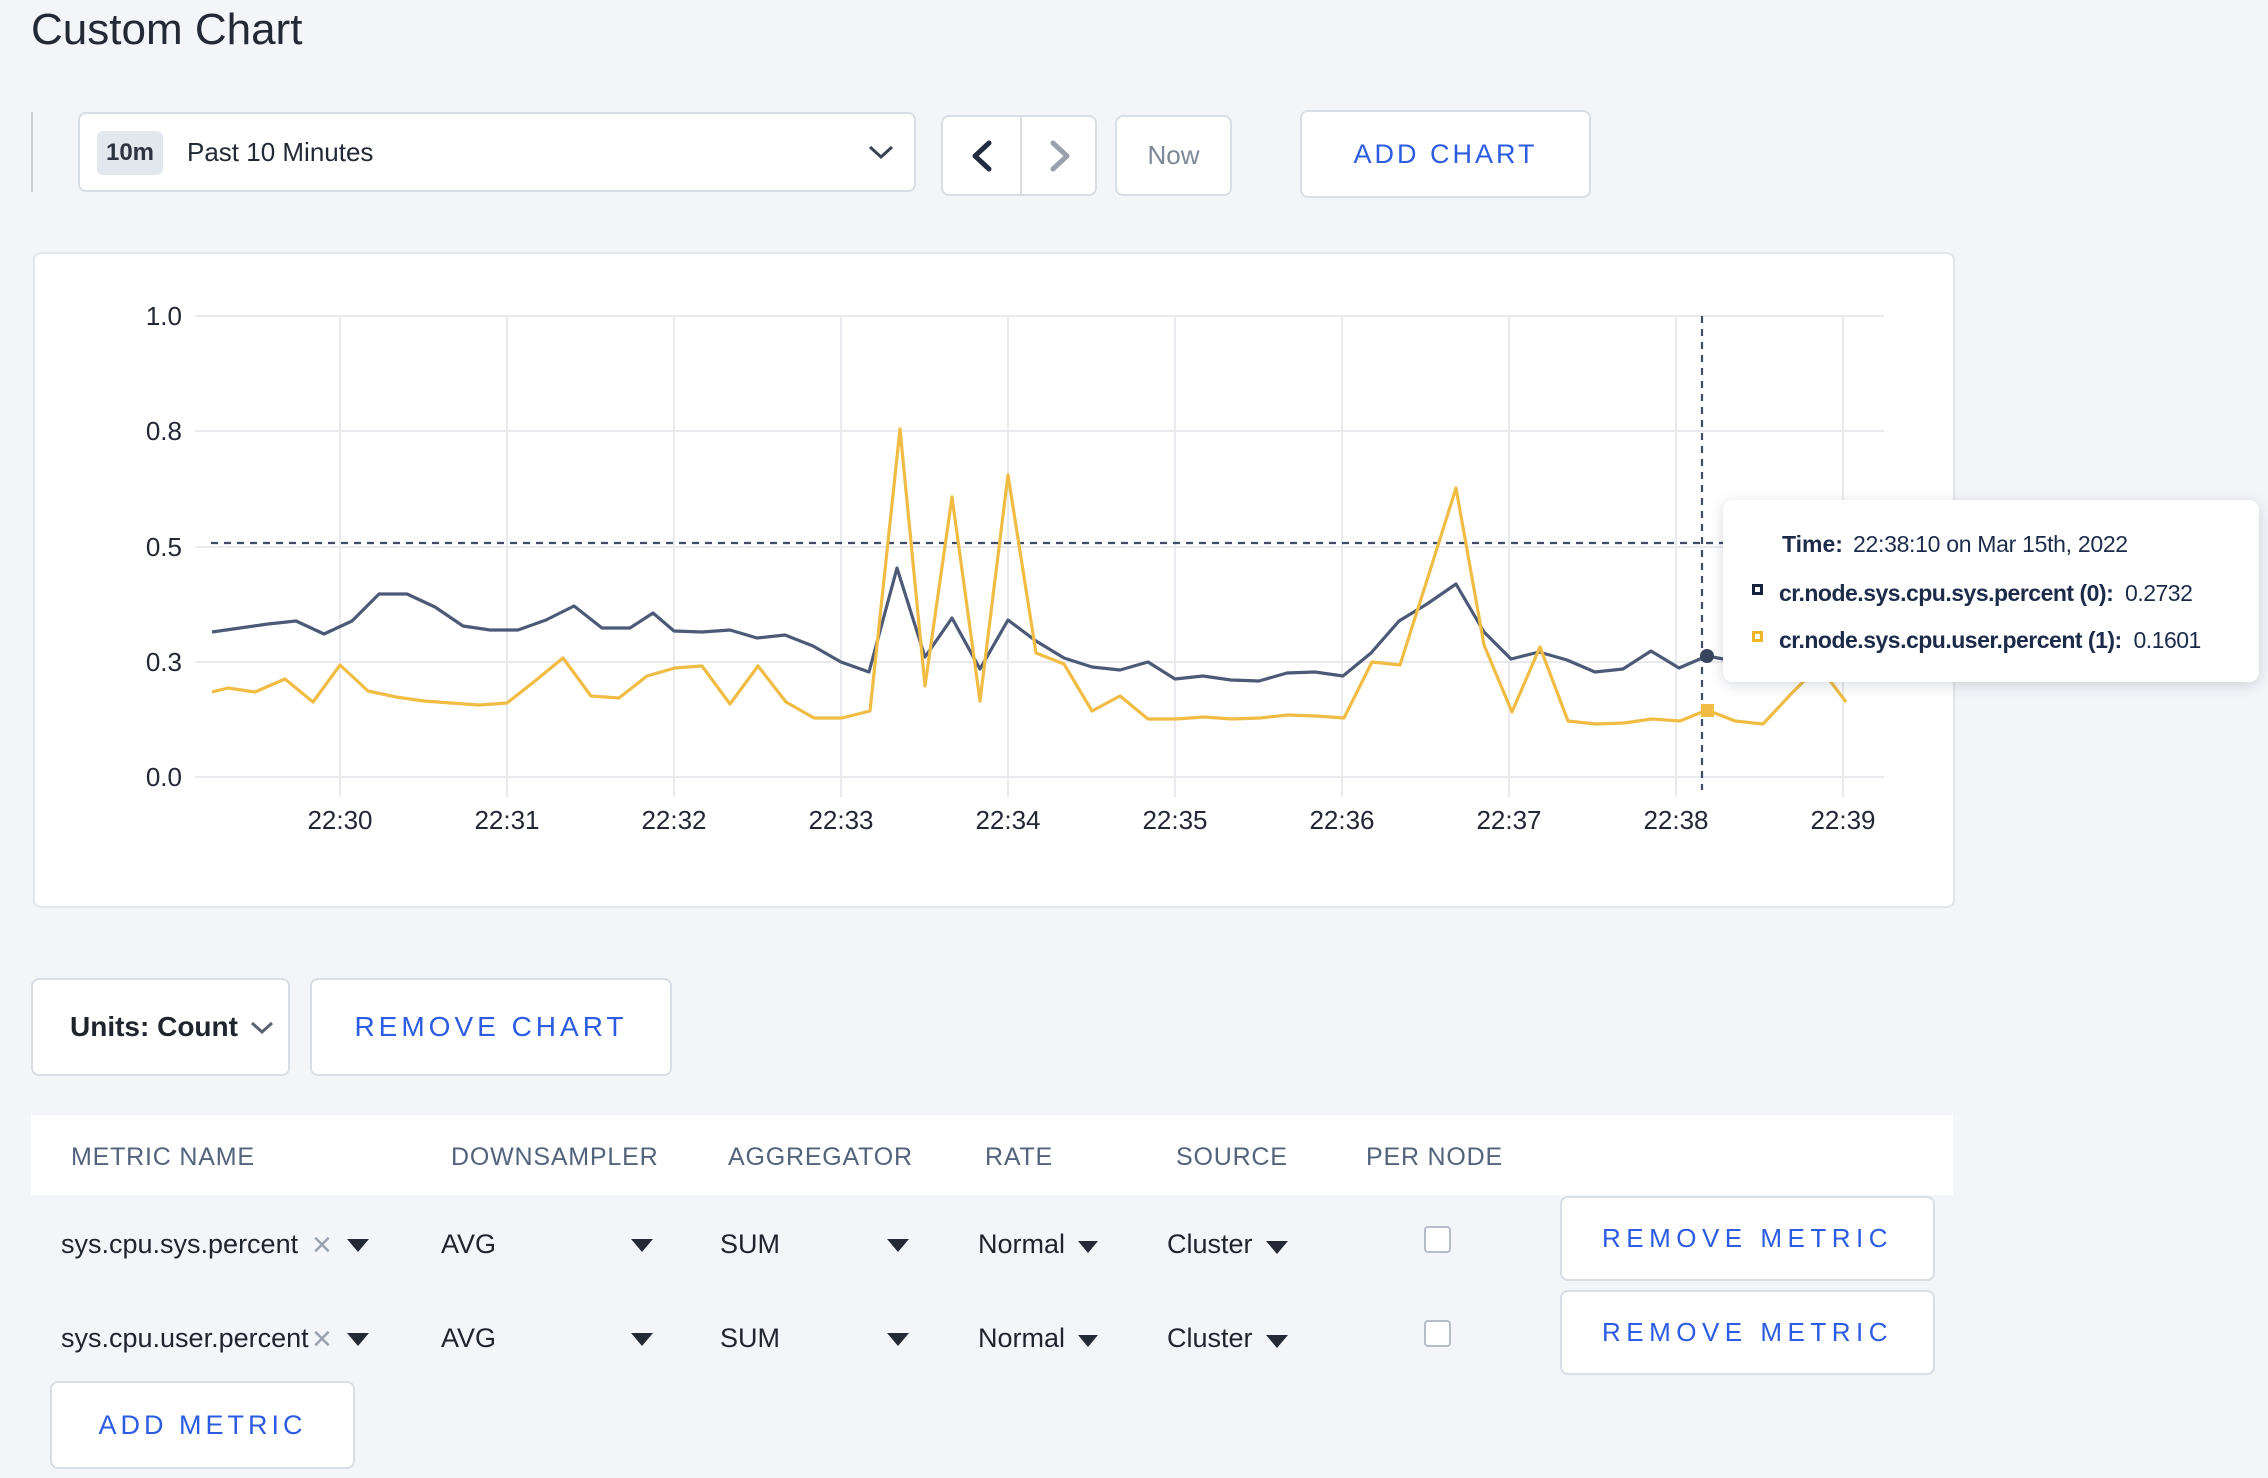 This screenshot has height=1478, width=2268. Describe the element at coordinates (1675, 820) in the screenshot. I see `svg-text: 22:38` at that location.